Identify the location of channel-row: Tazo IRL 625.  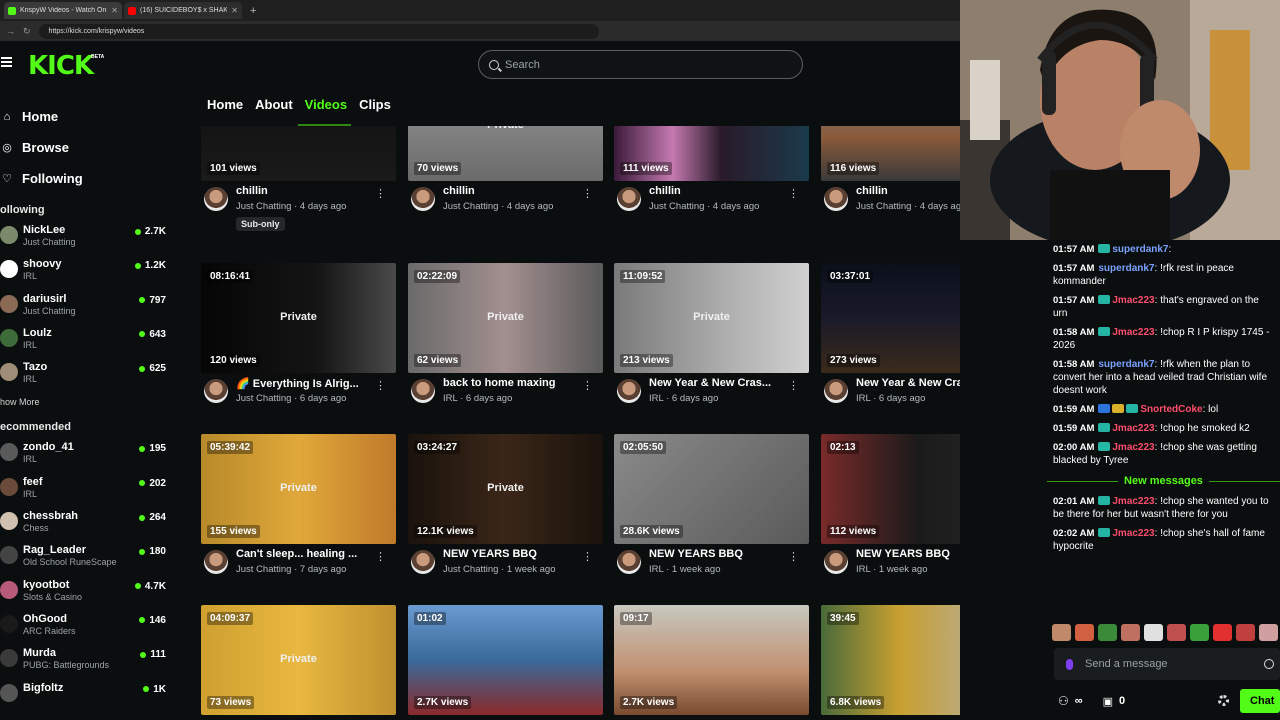
(91, 376).